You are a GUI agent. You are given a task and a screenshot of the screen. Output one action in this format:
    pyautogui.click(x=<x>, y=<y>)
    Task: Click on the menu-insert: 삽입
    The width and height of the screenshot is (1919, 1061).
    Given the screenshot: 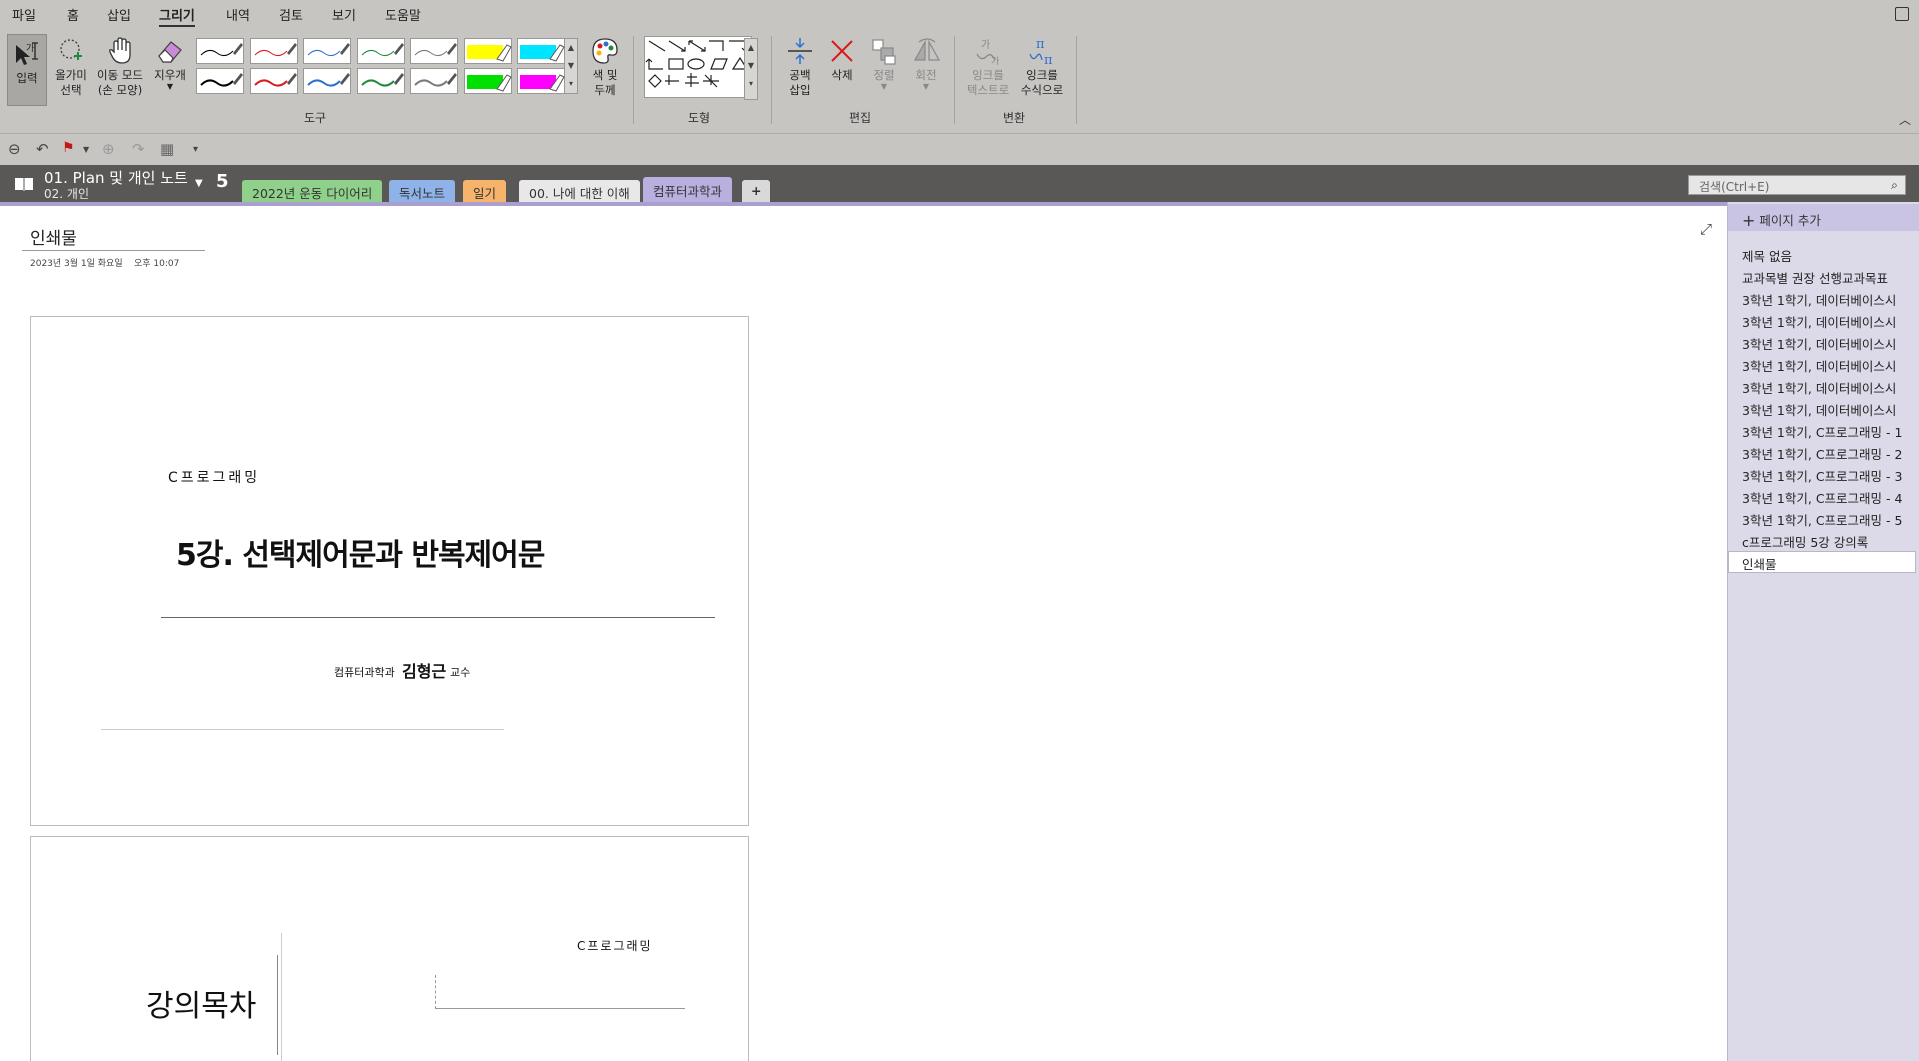 What is the action you would take?
    pyautogui.click(x=119, y=14)
    